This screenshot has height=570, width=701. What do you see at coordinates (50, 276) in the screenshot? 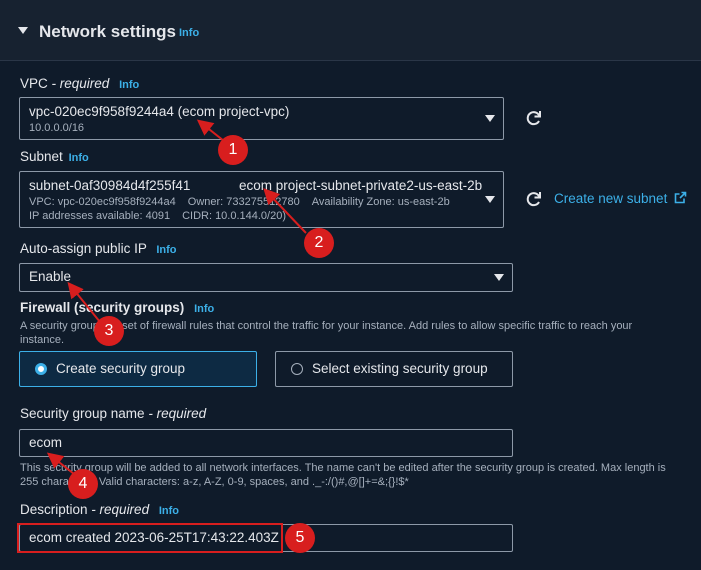
I see `auto-assign-value: Enable` at bounding box center [50, 276].